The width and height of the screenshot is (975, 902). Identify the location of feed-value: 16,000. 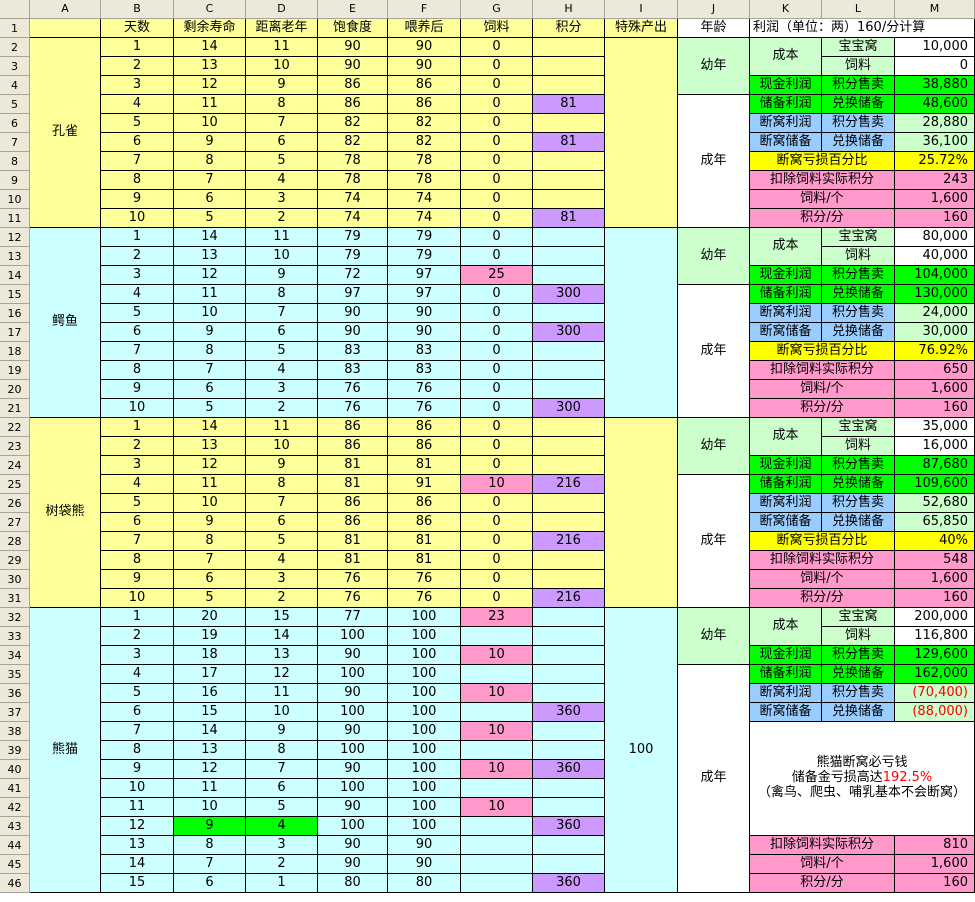
(935, 446).